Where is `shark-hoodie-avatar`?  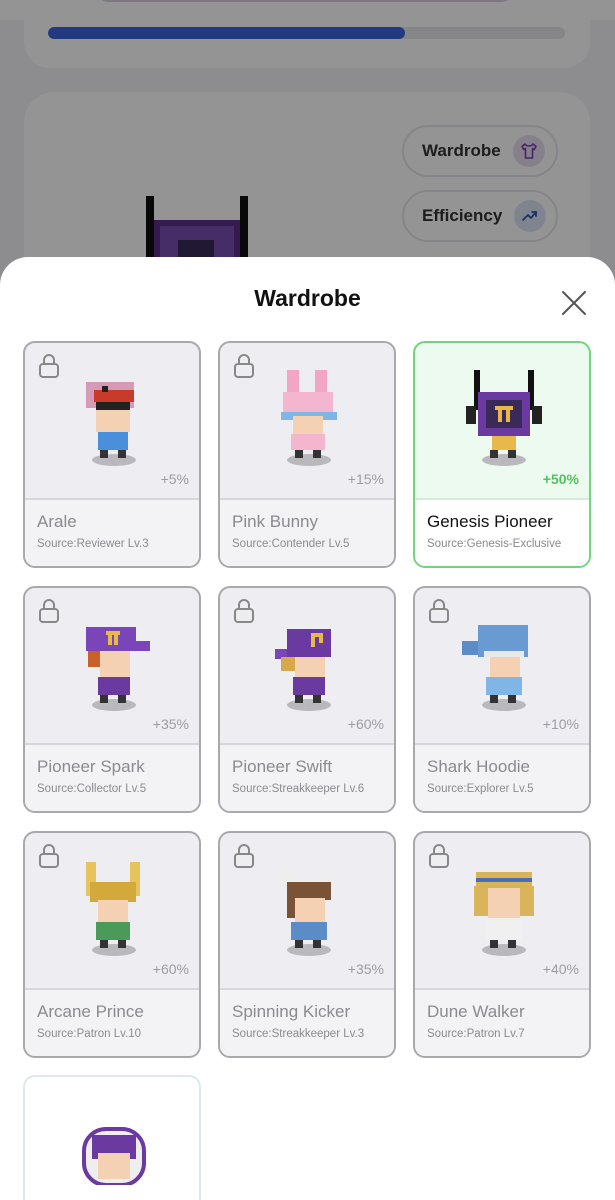
shark-hoodie-avatar is located at coordinates (495, 668).